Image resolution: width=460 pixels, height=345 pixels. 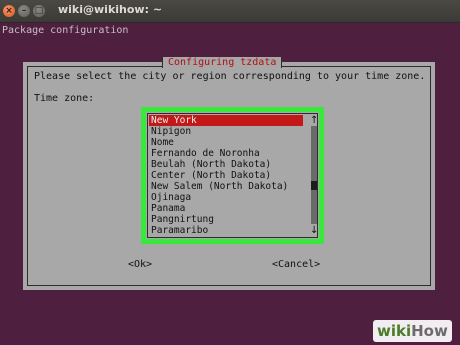 I want to click on minimize-window-button: –, so click(x=24, y=11).